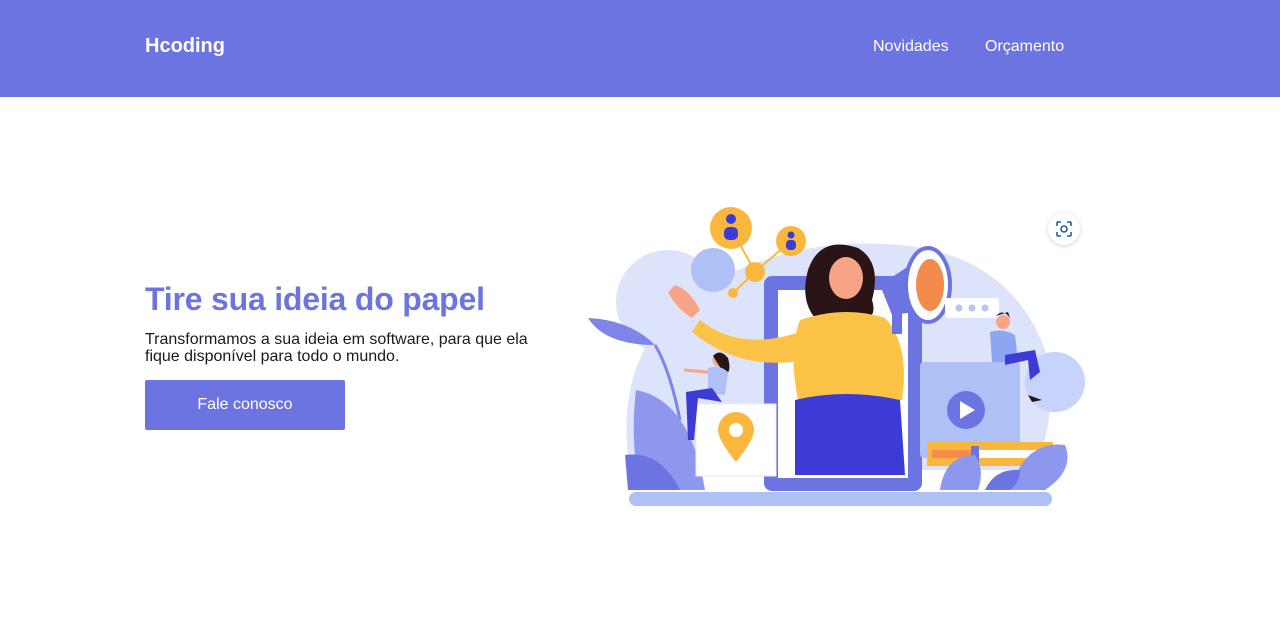  I want to click on woman-skirt, so click(850, 434).